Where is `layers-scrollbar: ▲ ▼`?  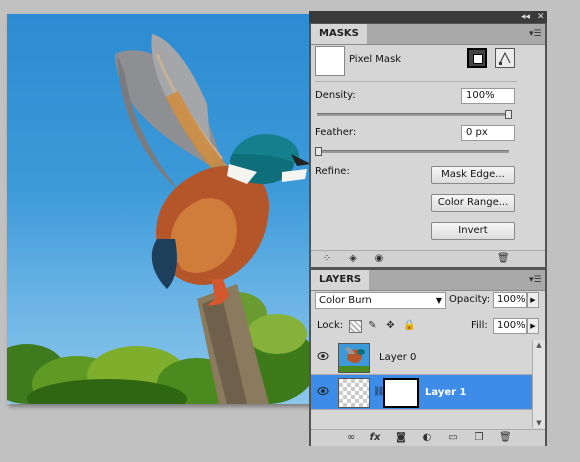
layers-scrollbar: ▲ ▼ is located at coordinates (538, 384).